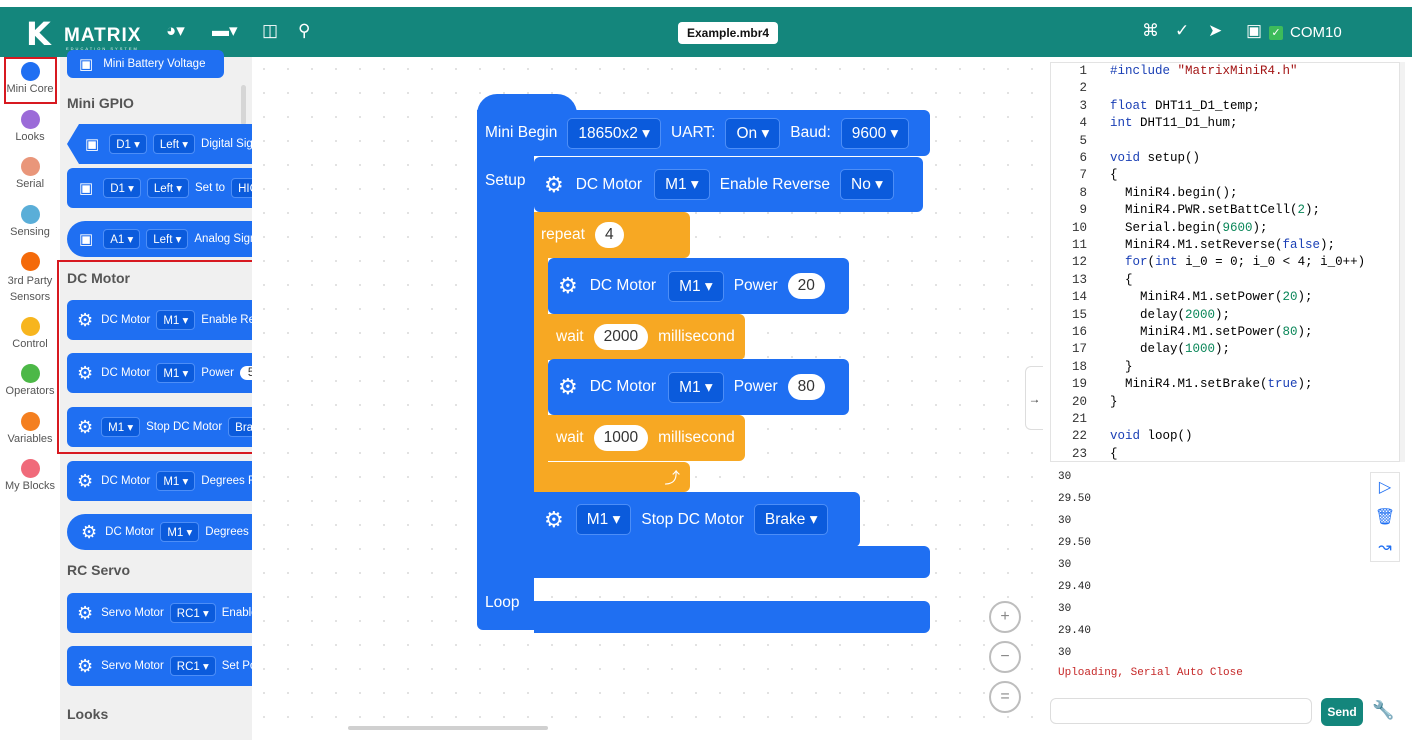 Image resolution: width=1412 pixels, height=740 pixels. Describe the element at coordinates (728, 184) in the screenshot. I see `ws-block-dc-enable-reverse: ⚙ DC Motor M1 Enable Reverse No` at that location.